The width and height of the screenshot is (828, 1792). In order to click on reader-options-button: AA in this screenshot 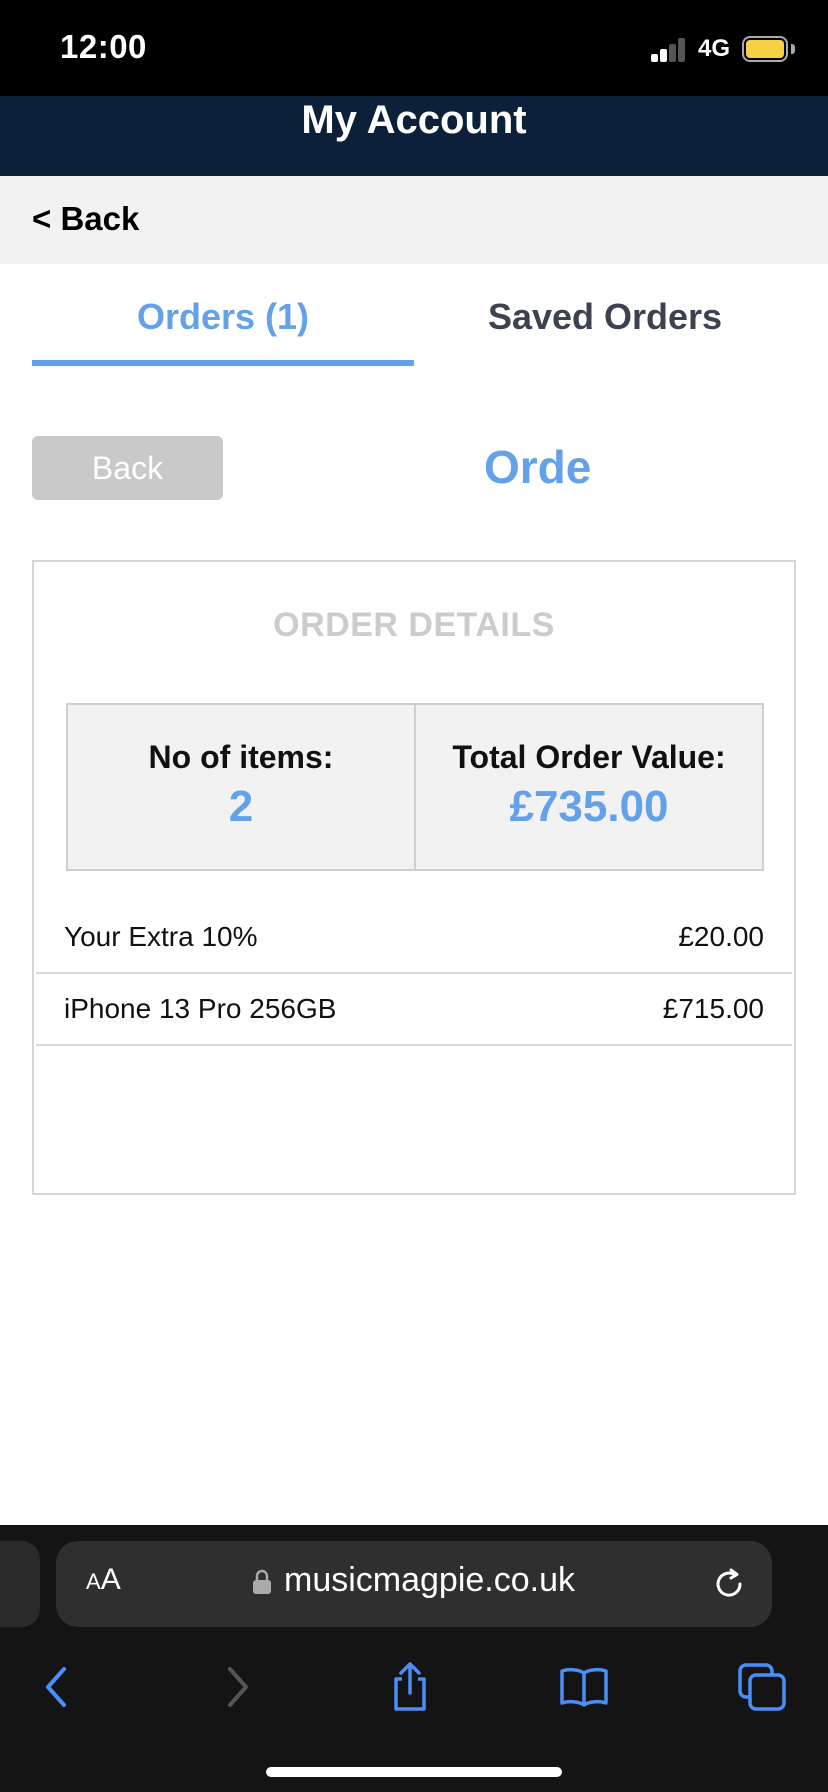, I will do `click(103, 1580)`.